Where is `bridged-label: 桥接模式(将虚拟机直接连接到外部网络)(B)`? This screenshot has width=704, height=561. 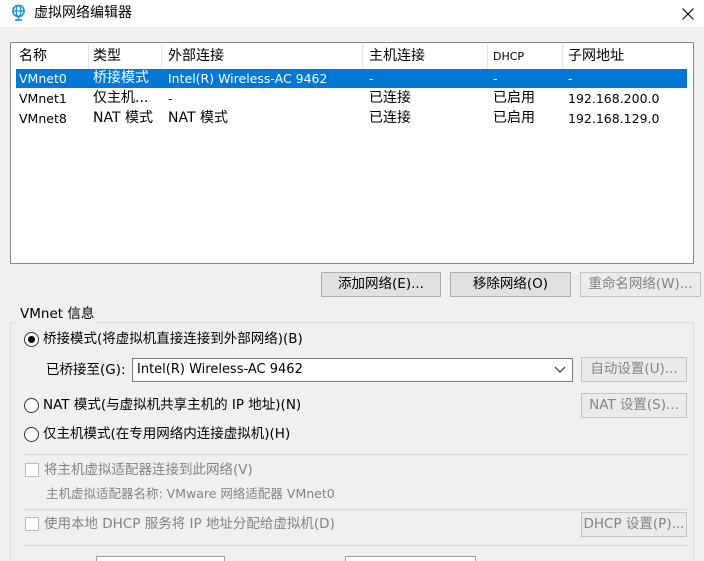
bridged-label: 桥接模式(将虚拟机直接连接到外部网络)(B) is located at coordinates (173, 339).